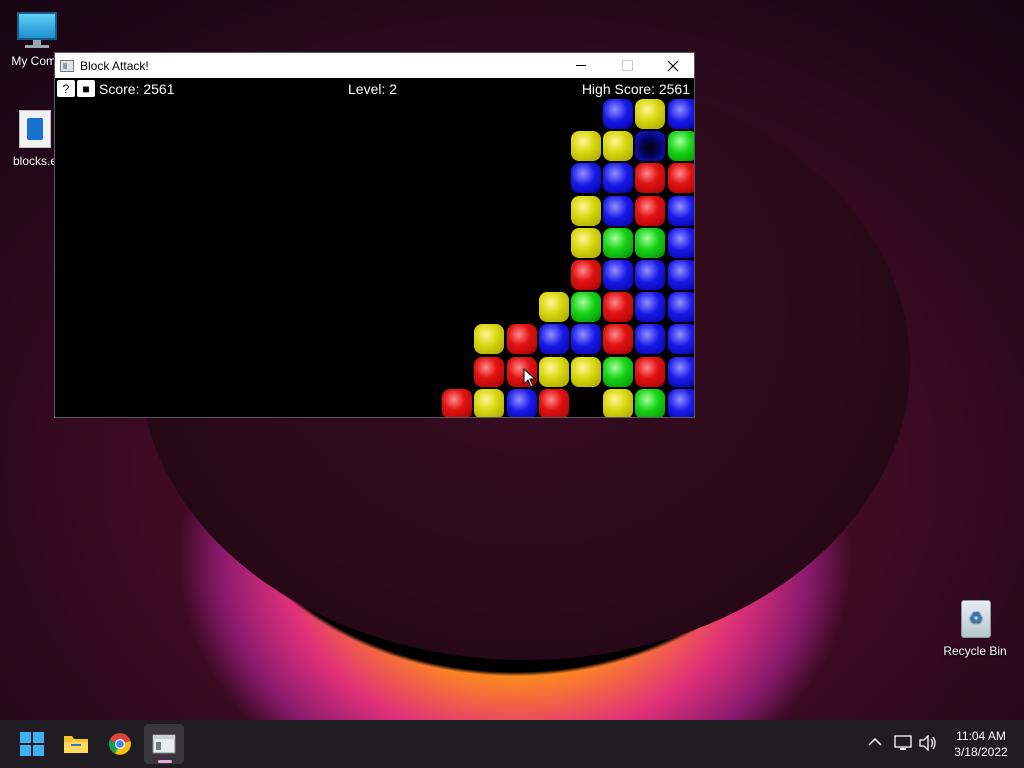 Image resolution: width=1024 pixels, height=768 pixels. What do you see at coordinates (635, 89) in the screenshot?
I see `high-score-label: High Score: 2561` at bounding box center [635, 89].